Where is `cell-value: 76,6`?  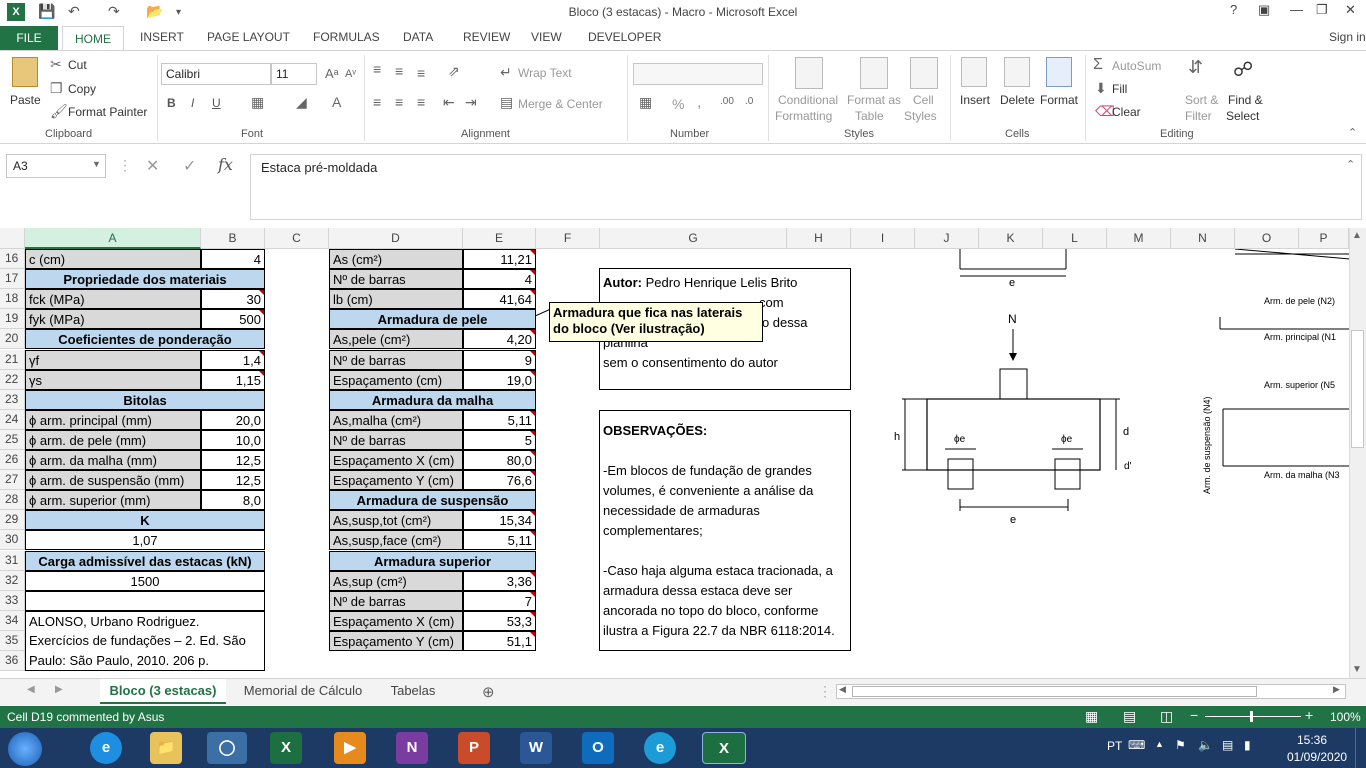
cell-value: 76,6 is located at coordinates (499, 480).